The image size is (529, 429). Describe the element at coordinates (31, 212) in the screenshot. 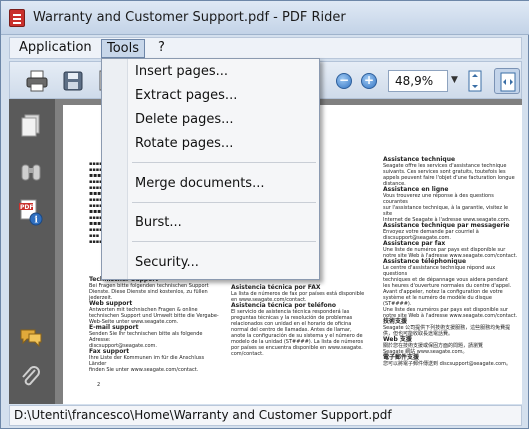

I see `pdf-info-icon: PDF i` at that location.